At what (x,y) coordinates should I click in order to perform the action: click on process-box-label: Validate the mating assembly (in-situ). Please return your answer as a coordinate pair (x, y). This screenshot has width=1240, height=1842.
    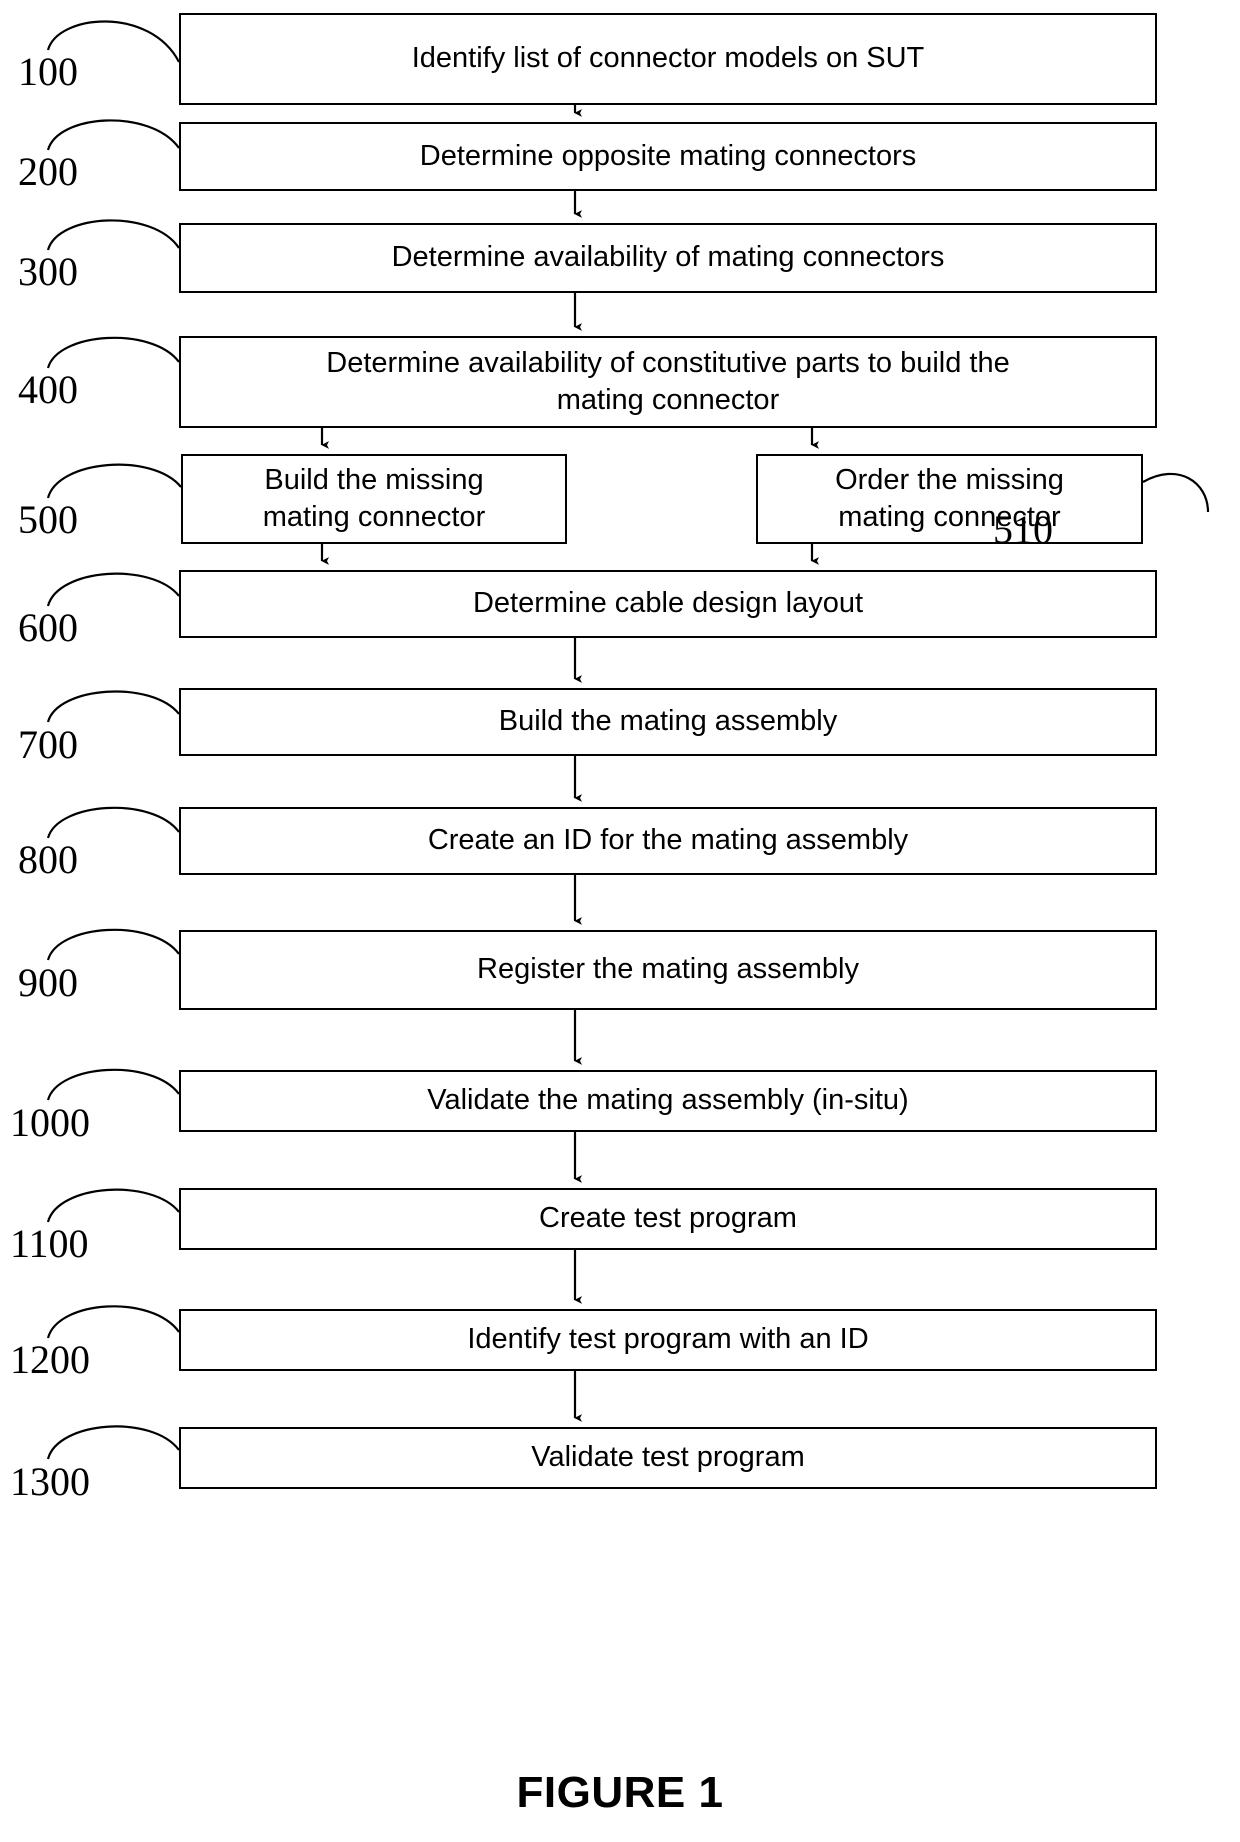
    Looking at the image, I should click on (668, 1100).